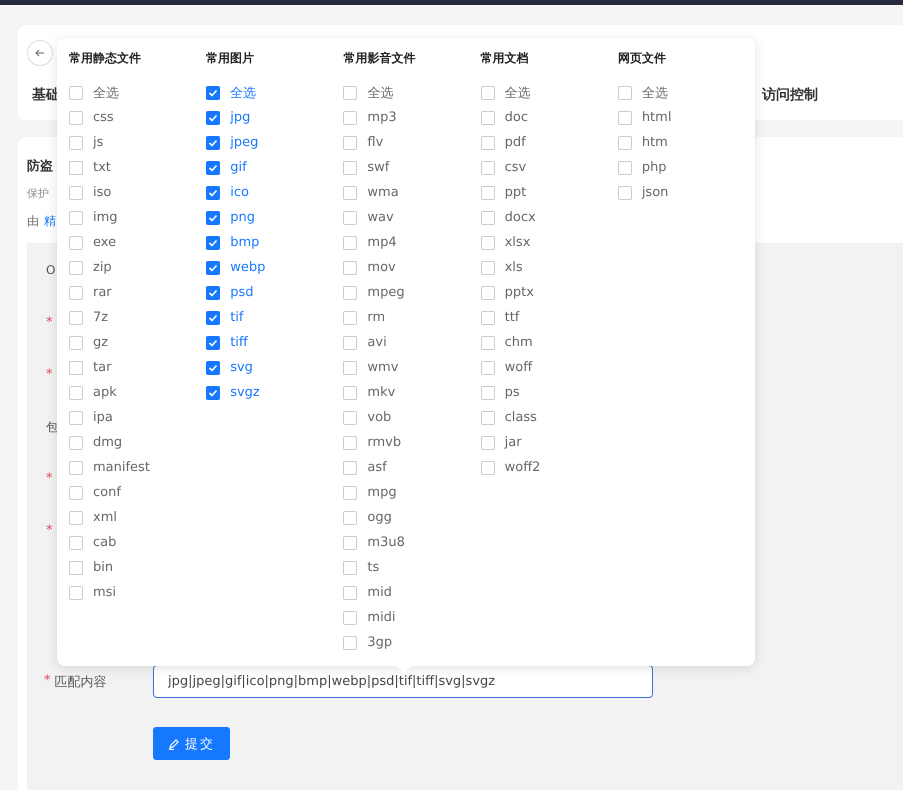 The image size is (903, 790). What do you see at coordinates (412, 617) in the screenshot?
I see `file-type-checkbox: midi` at bounding box center [412, 617].